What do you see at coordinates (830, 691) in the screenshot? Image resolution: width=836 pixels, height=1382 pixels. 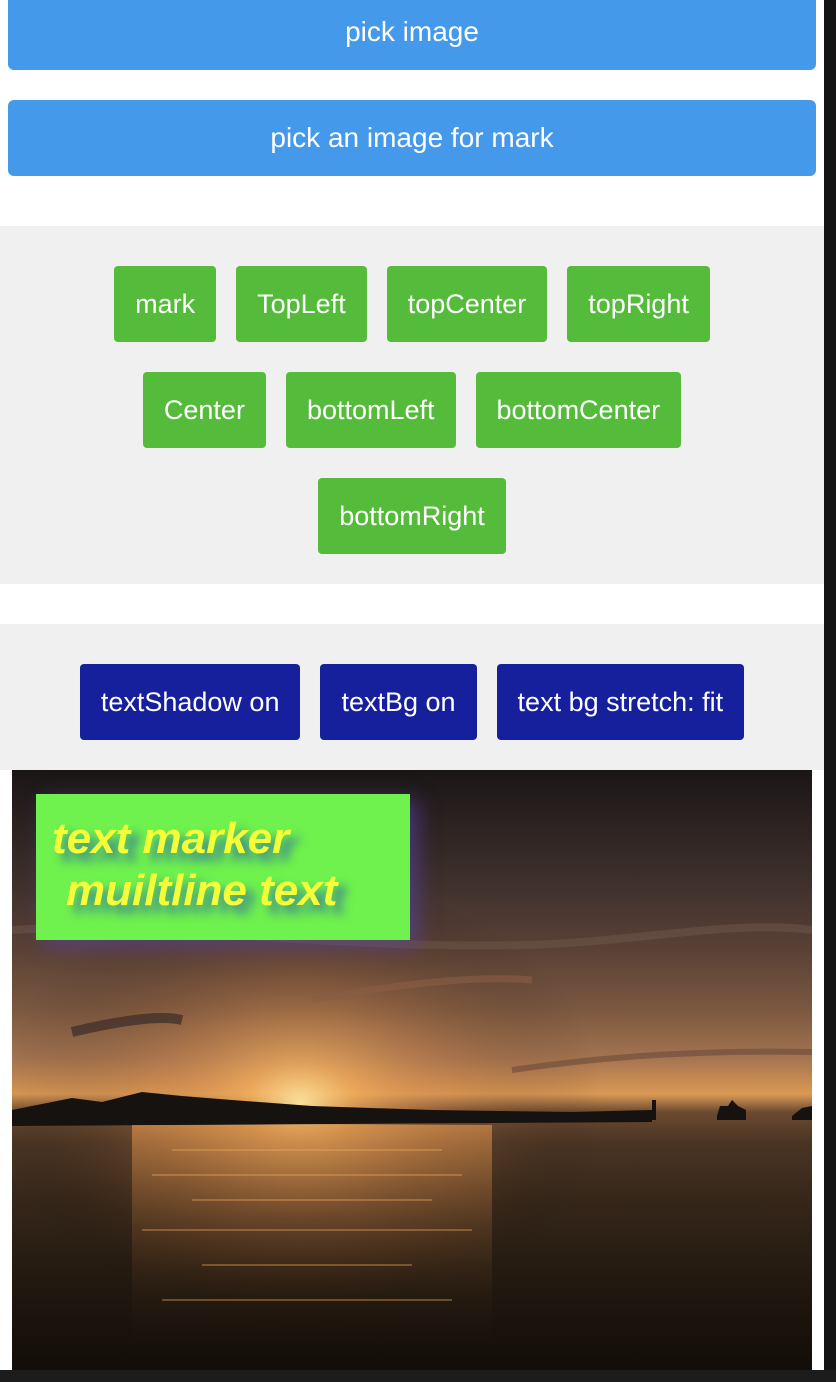 I see `device-frame-right` at bounding box center [830, 691].